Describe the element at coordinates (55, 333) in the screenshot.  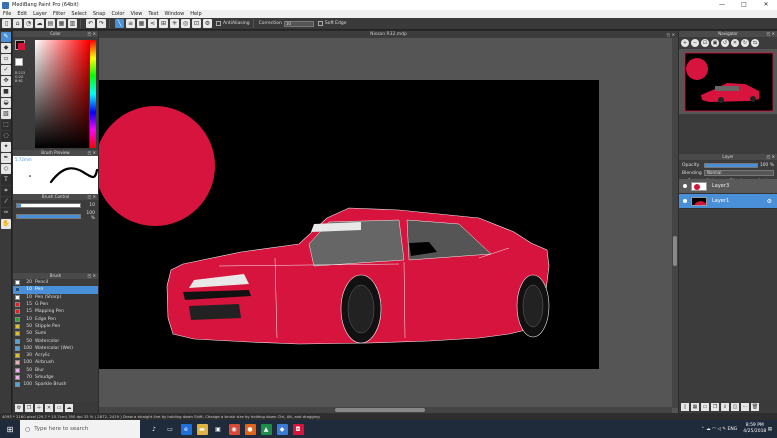
I see `brush-item: 50 Sumi` at that location.